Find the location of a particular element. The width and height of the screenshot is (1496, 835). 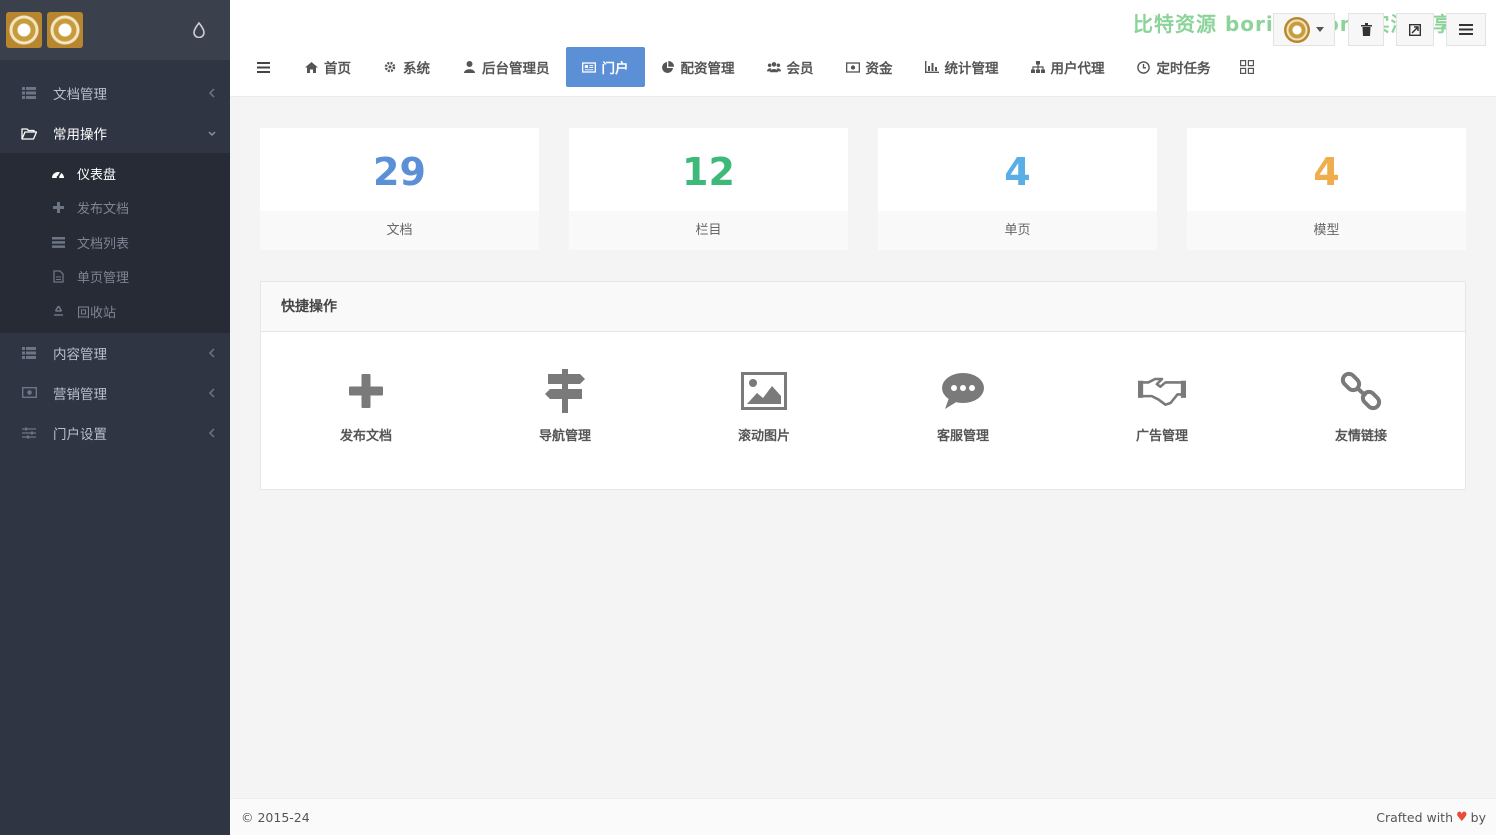

tab-label: 后台管理员 is located at coordinates (516, 69).